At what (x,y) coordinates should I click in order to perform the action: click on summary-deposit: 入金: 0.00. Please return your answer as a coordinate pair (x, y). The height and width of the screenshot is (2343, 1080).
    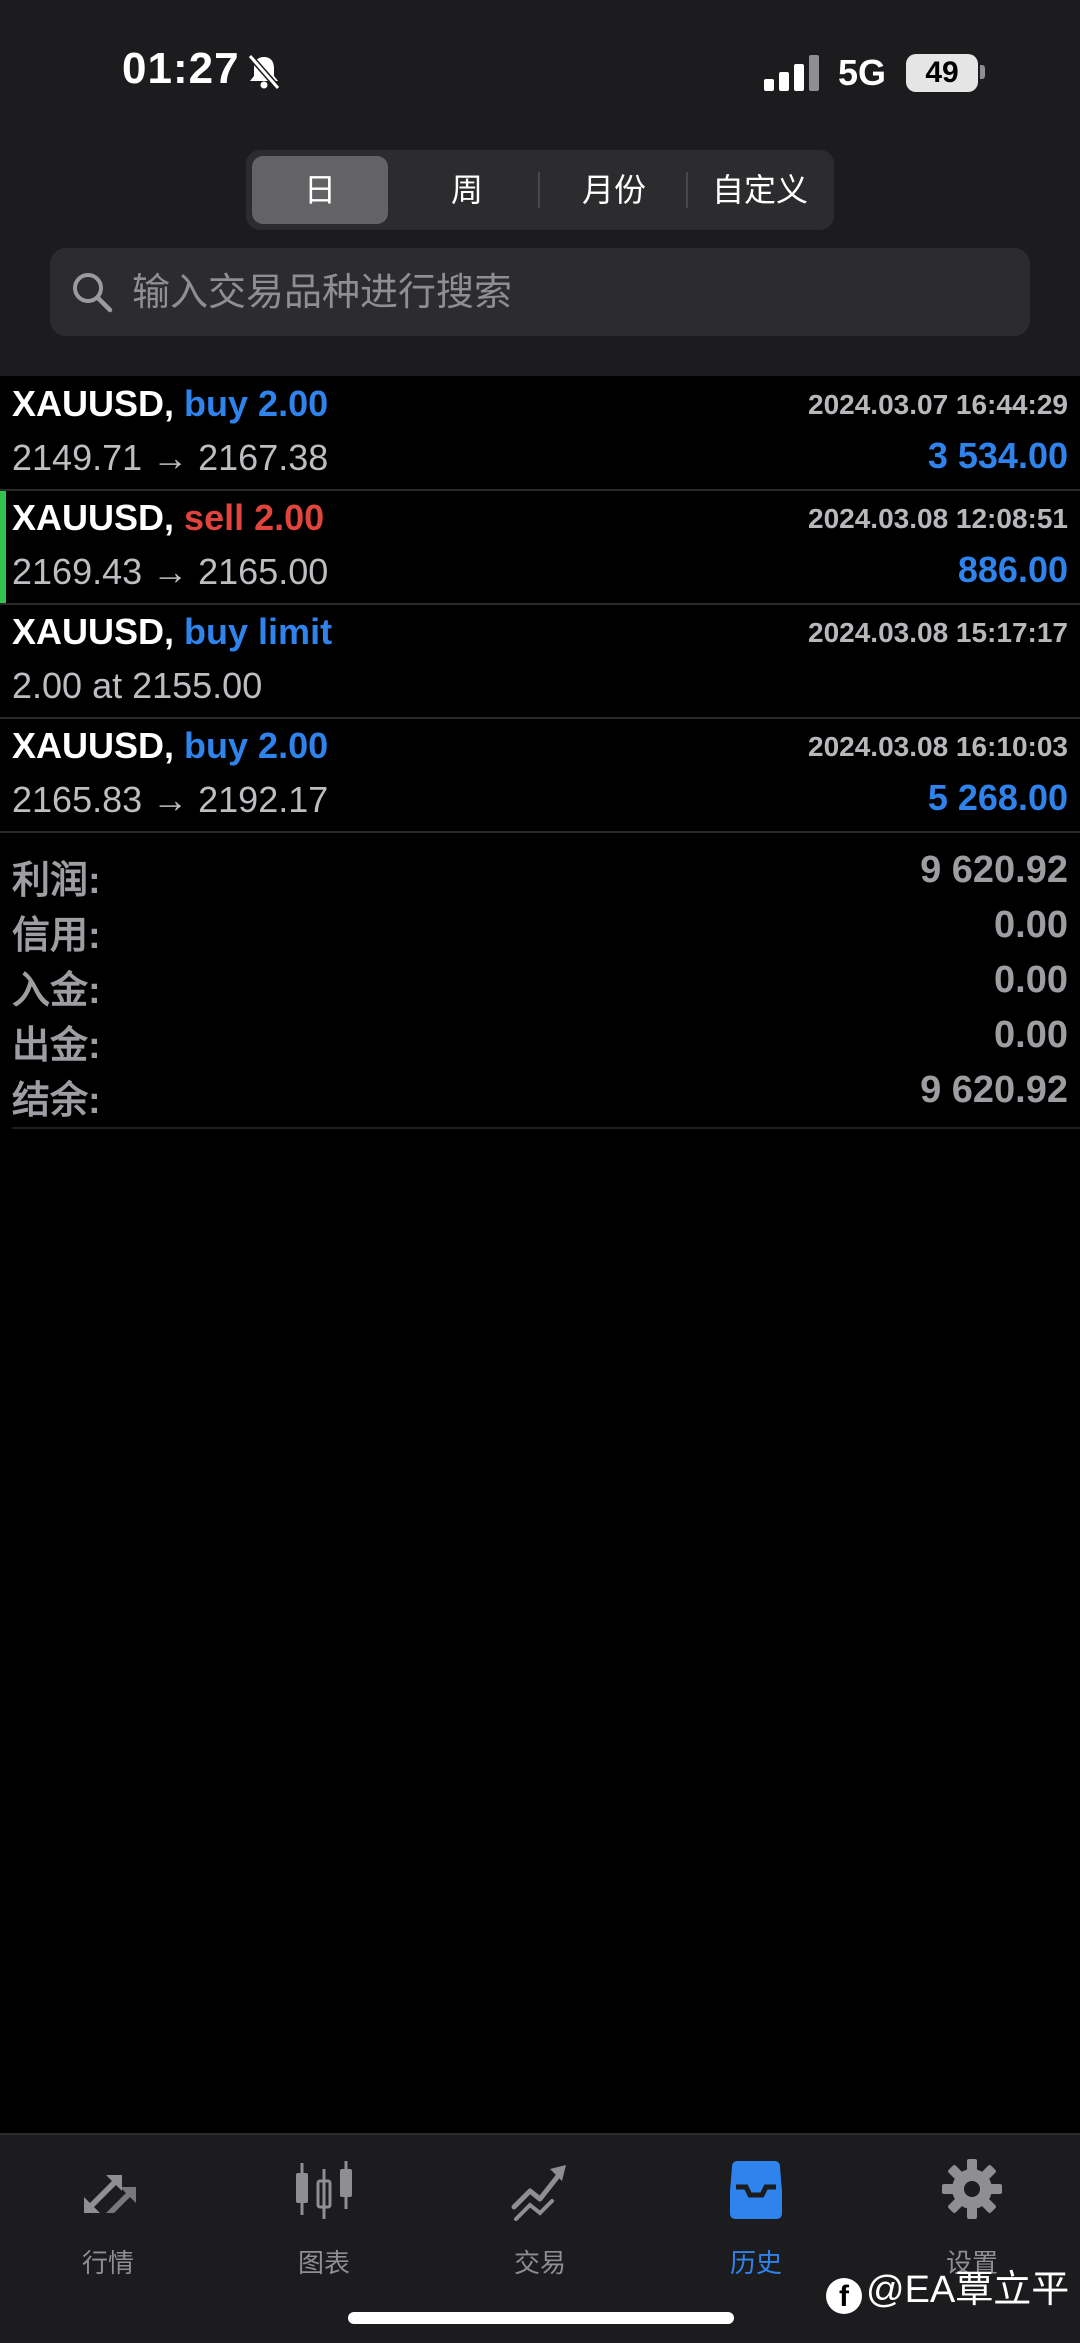
    Looking at the image, I should click on (540, 983).